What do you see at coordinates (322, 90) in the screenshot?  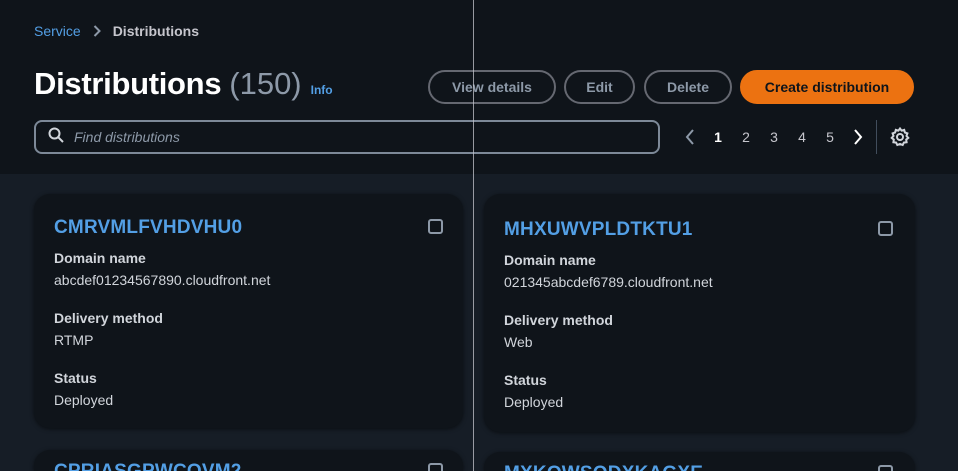 I see `info-link: Info` at bounding box center [322, 90].